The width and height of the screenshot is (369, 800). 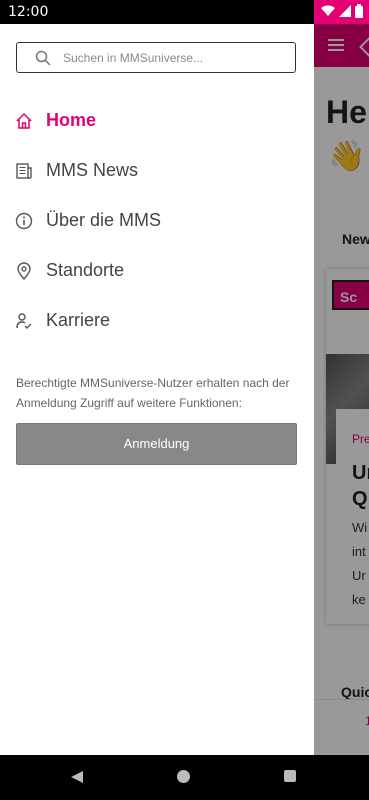 I want to click on signal-icon, so click(x=345, y=11).